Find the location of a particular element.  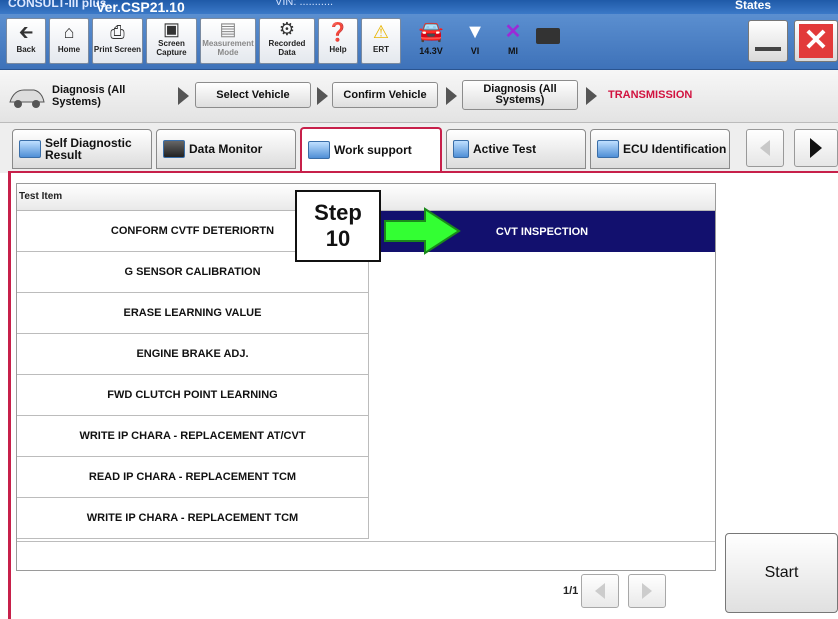

page-prev-button is located at coordinates (600, 591).